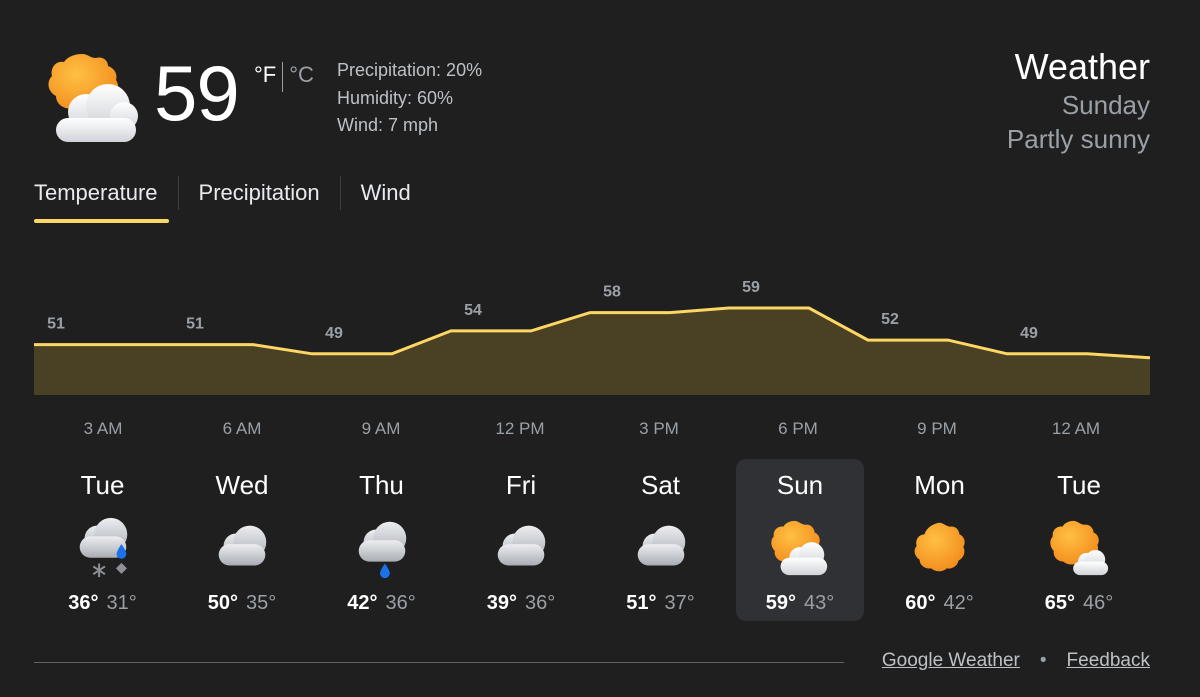 Image resolution: width=1200 pixels, height=697 pixels. I want to click on time-tick-label: 12 AM, so click(1076, 428).